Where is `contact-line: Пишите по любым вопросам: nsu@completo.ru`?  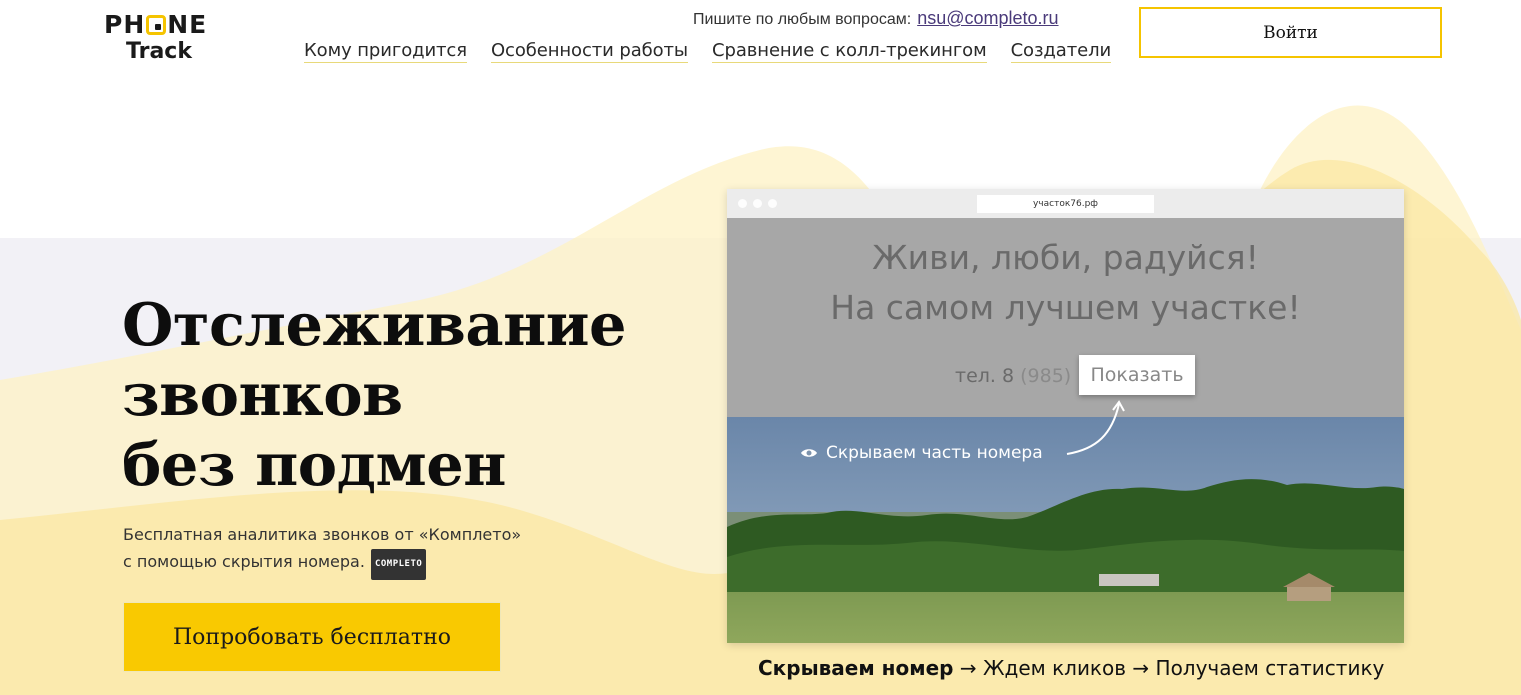 contact-line: Пишите по любым вопросам: nsu@completo.ru is located at coordinates (876, 18).